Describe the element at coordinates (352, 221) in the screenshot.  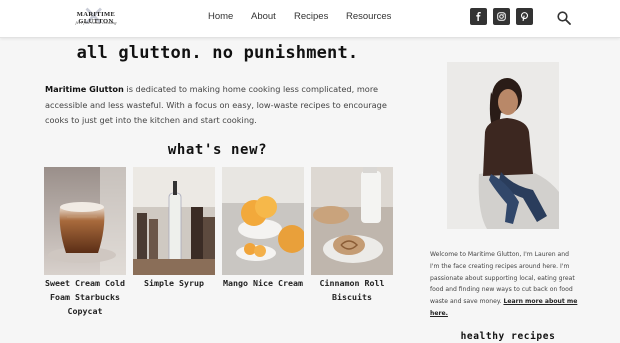
I see `post-image-cinnamon-roll-biscuits` at that location.